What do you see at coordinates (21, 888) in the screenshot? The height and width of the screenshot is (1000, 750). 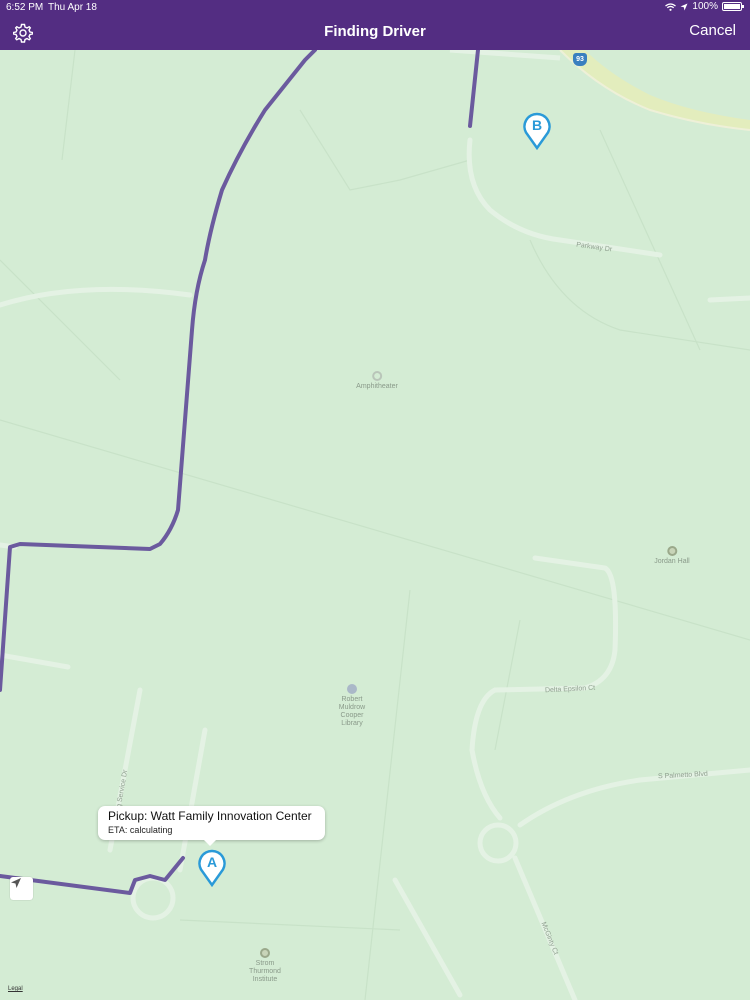 I see `locate-me-button` at bounding box center [21, 888].